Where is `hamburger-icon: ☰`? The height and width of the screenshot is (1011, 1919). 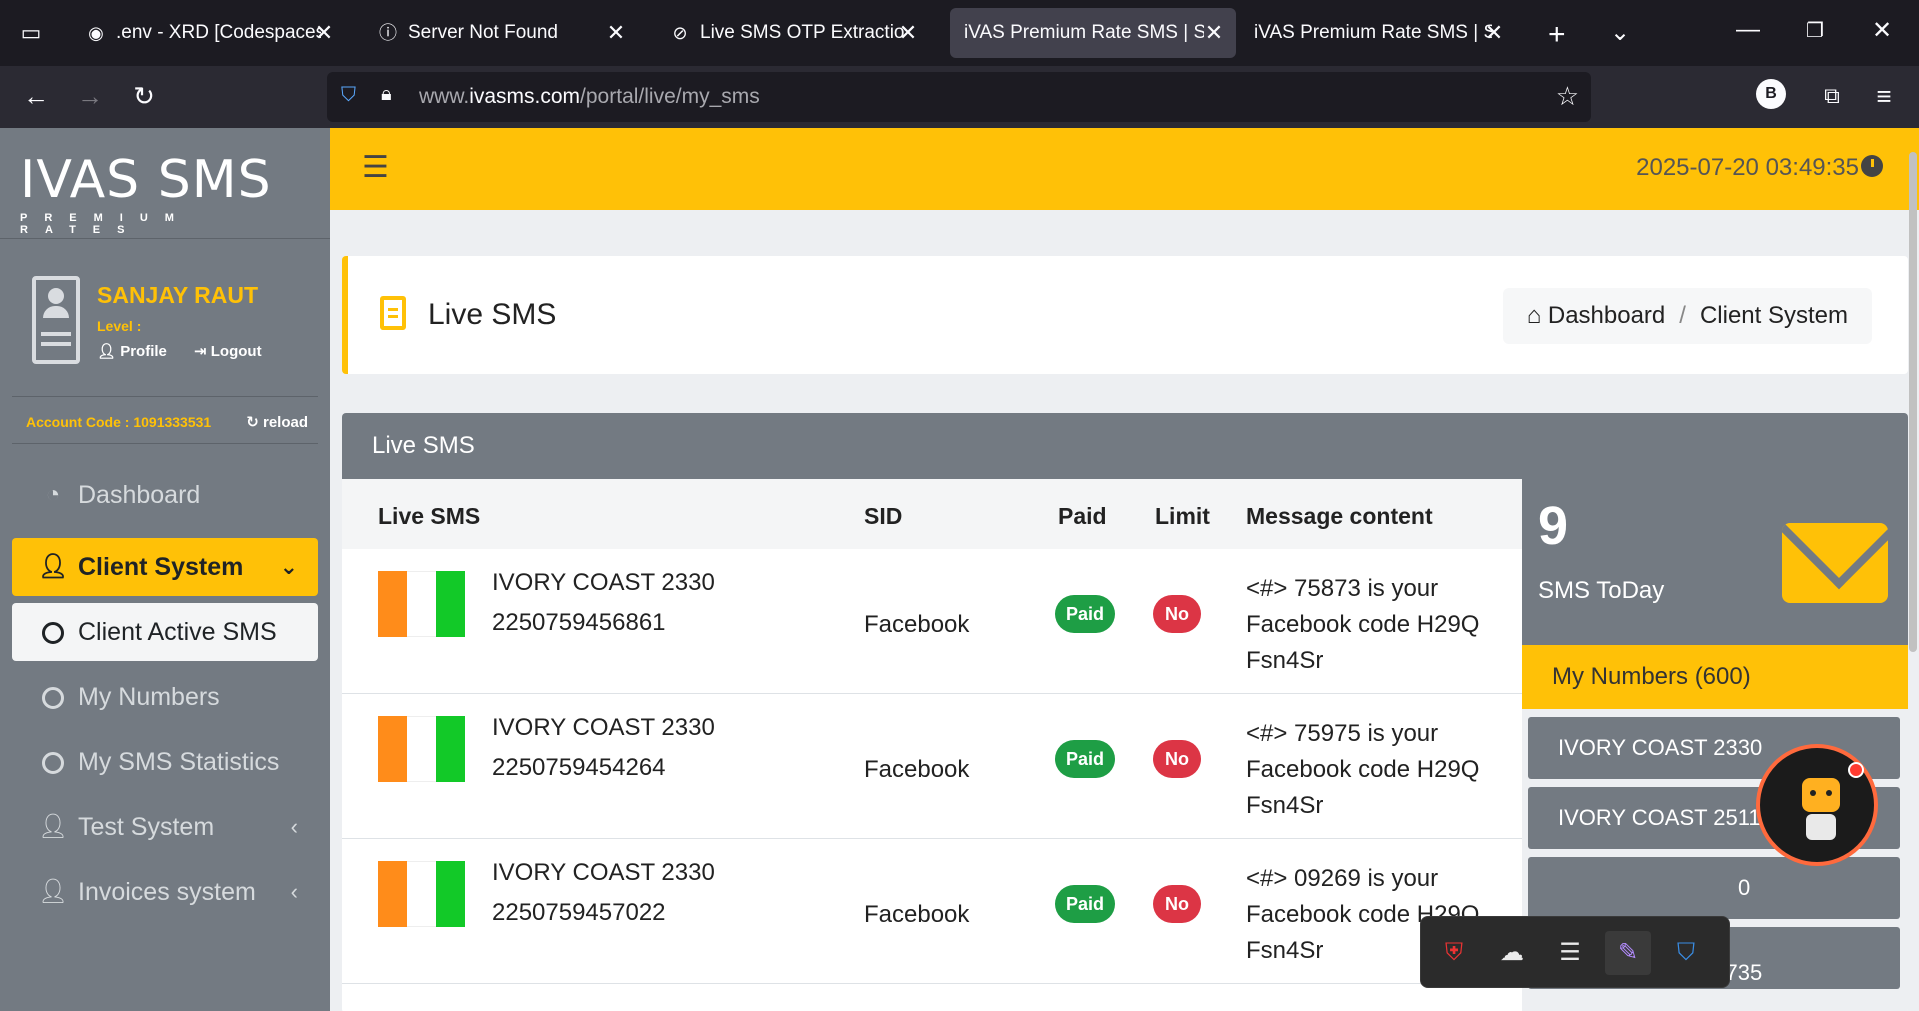
hamburger-icon: ☰ is located at coordinates (375, 167).